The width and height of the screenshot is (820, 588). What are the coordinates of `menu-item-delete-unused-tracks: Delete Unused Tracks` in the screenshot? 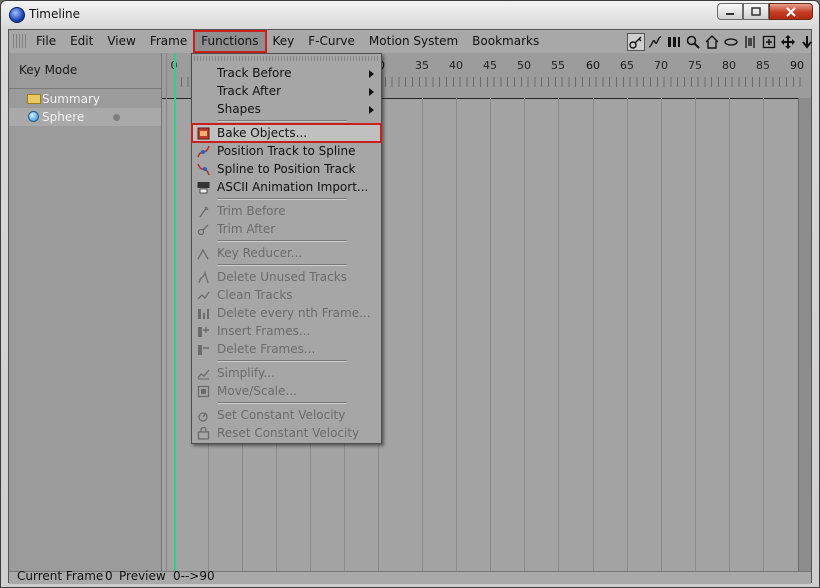 It's located at (286, 277).